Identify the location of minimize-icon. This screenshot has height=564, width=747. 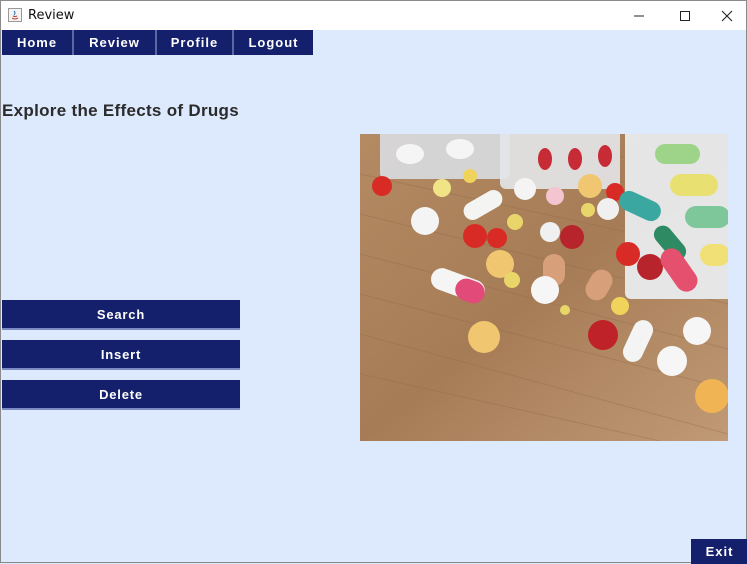
(639, 16).